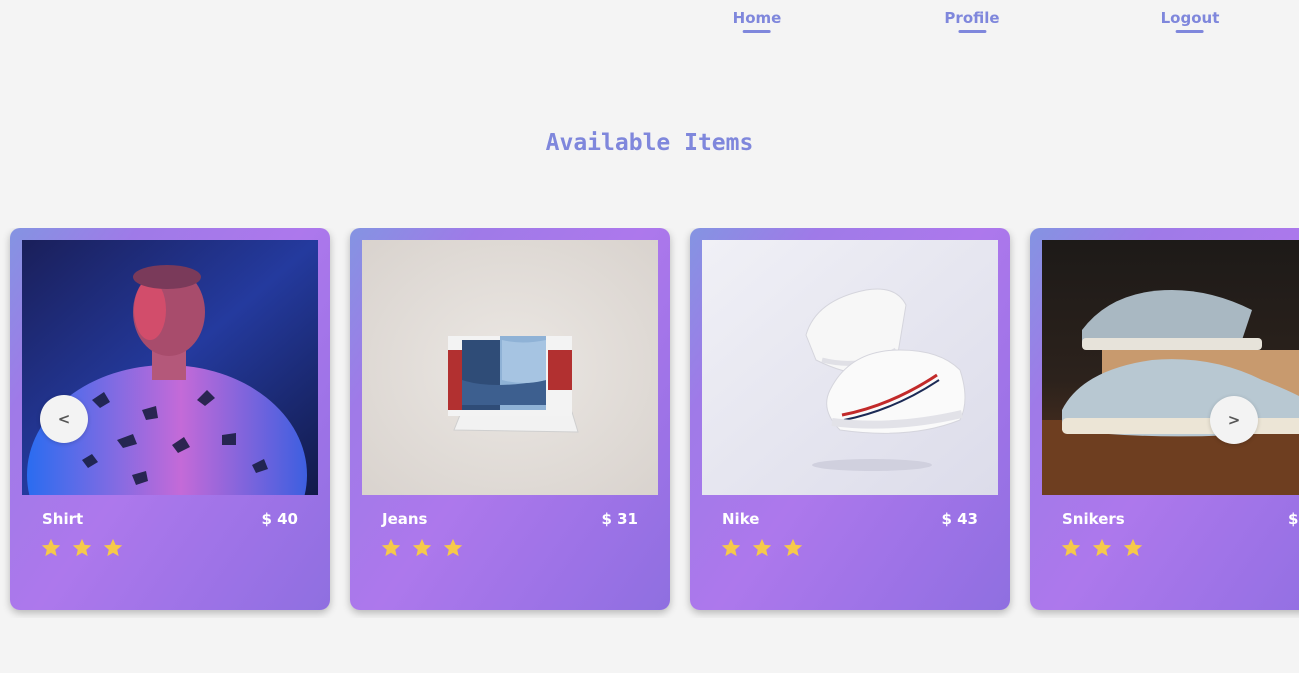 The height and width of the screenshot is (673, 1299). Describe the element at coordinates (757, 18) in the screenshot. I see `nav-home-label: Home` at that location.